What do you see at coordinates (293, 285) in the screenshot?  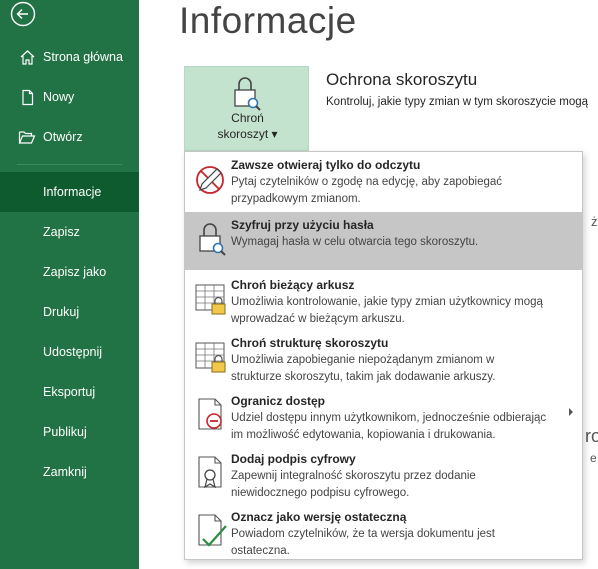 I see `menu-item-title: Chroń bieżący arkusz` at bounding box center [293, 285].